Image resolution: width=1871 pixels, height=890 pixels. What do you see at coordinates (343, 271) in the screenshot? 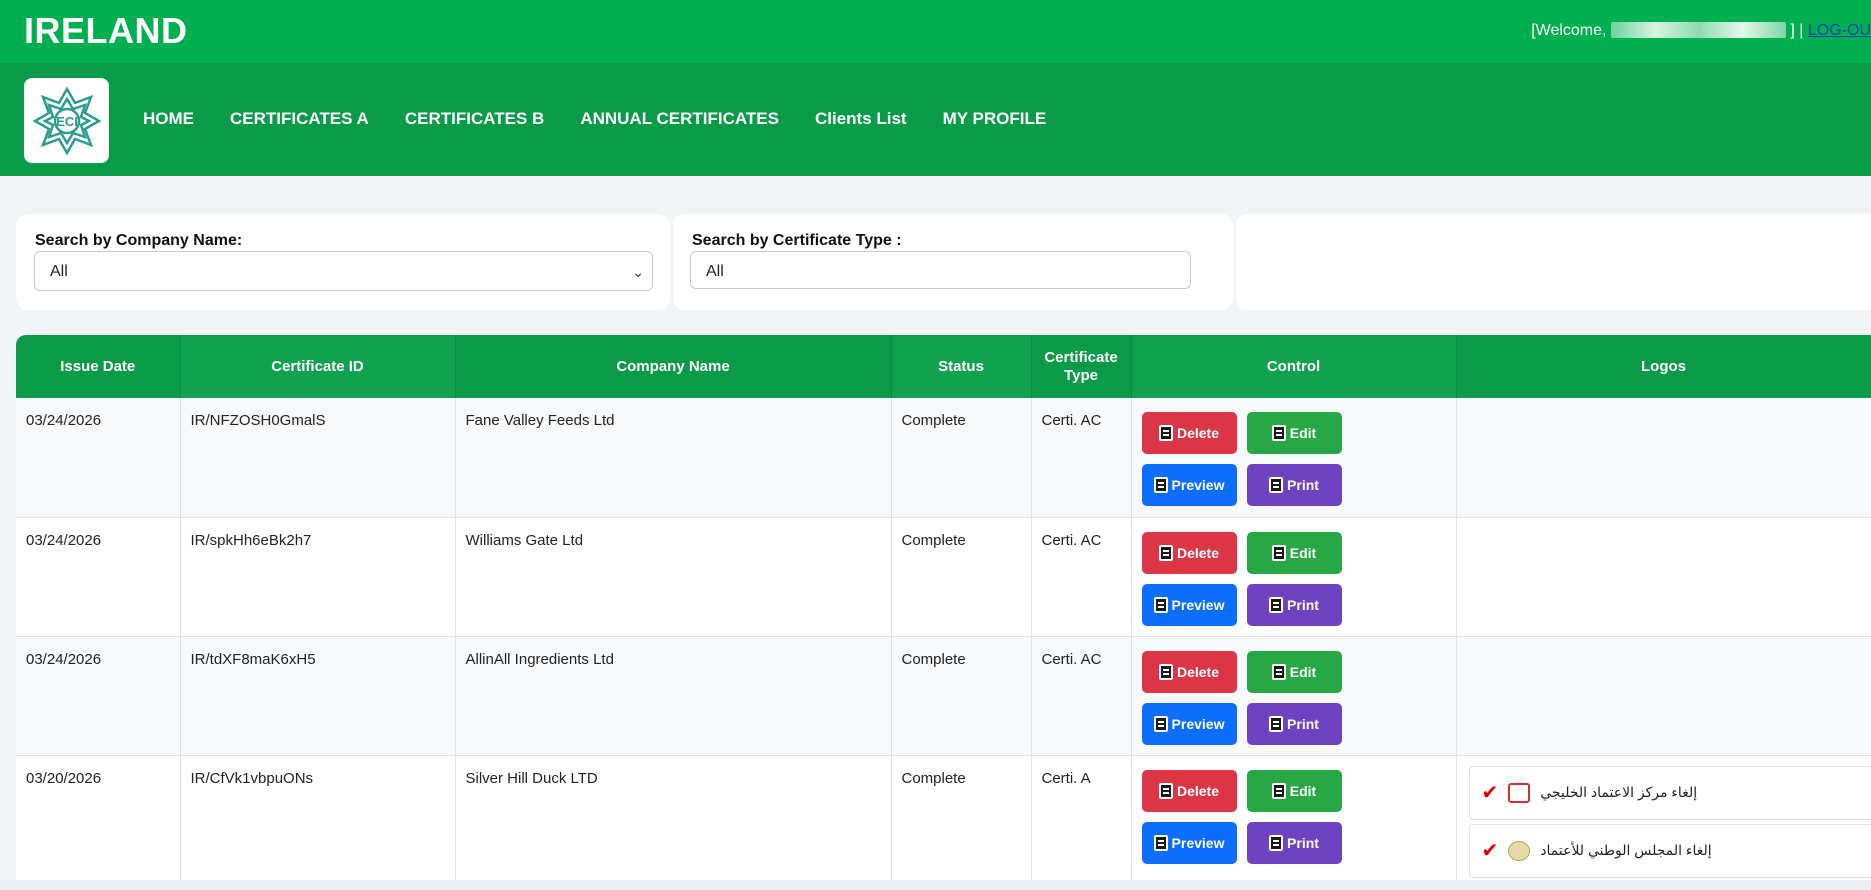
I see `company-select: All ⌄` at bounding box center [343, 271].